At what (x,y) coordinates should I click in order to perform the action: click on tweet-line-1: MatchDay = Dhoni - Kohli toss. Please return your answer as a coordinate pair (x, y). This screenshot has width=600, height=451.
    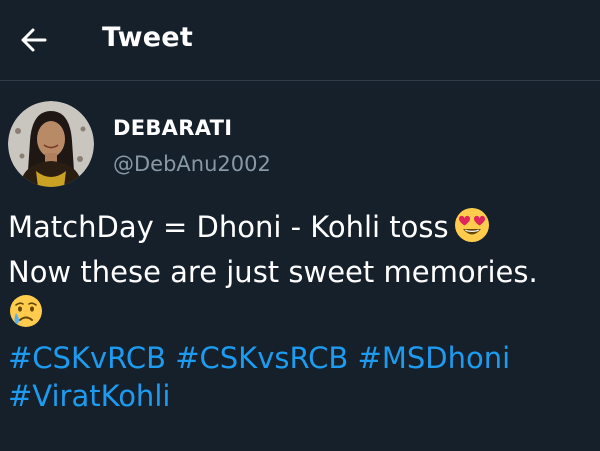
    Looking at the image, I should click on (302, 229).